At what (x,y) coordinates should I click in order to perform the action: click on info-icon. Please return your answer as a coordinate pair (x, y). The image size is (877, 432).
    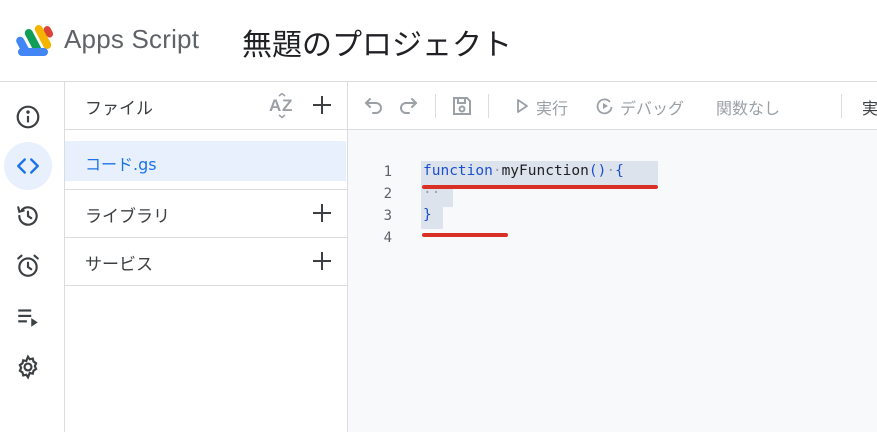
    Looking at the image, I should click on (28, 117).